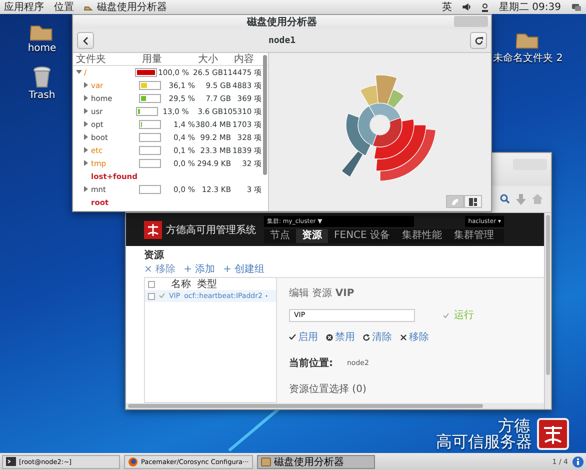  What do you see at coordinates (42, 95) in the screenshot?
I see `icon-label: Trash` at bounding box center [42, 95].